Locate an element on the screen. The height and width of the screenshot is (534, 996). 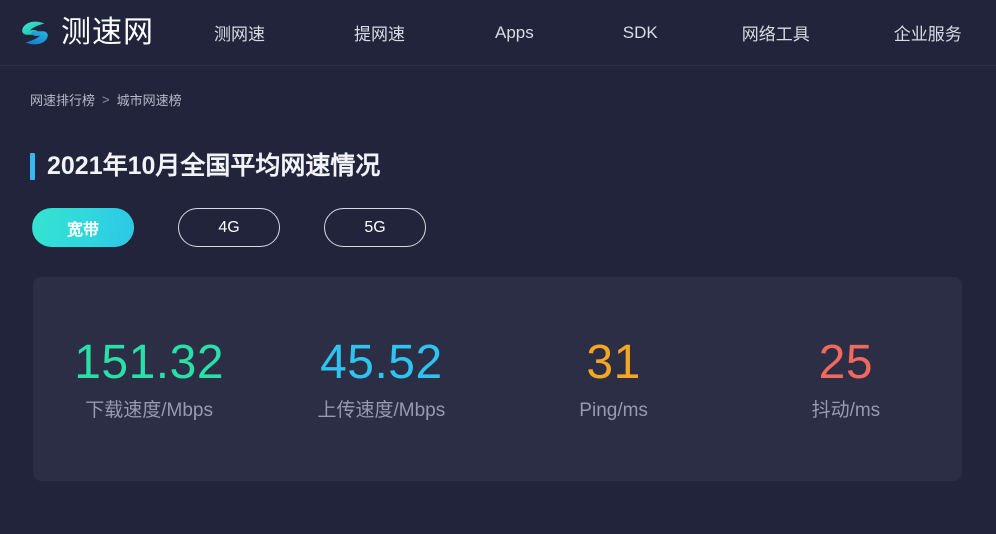
site-header: 测速网 测网速 提网速 Apps SDK 网络工具 企业服务 is located at coordinates (498, 33).